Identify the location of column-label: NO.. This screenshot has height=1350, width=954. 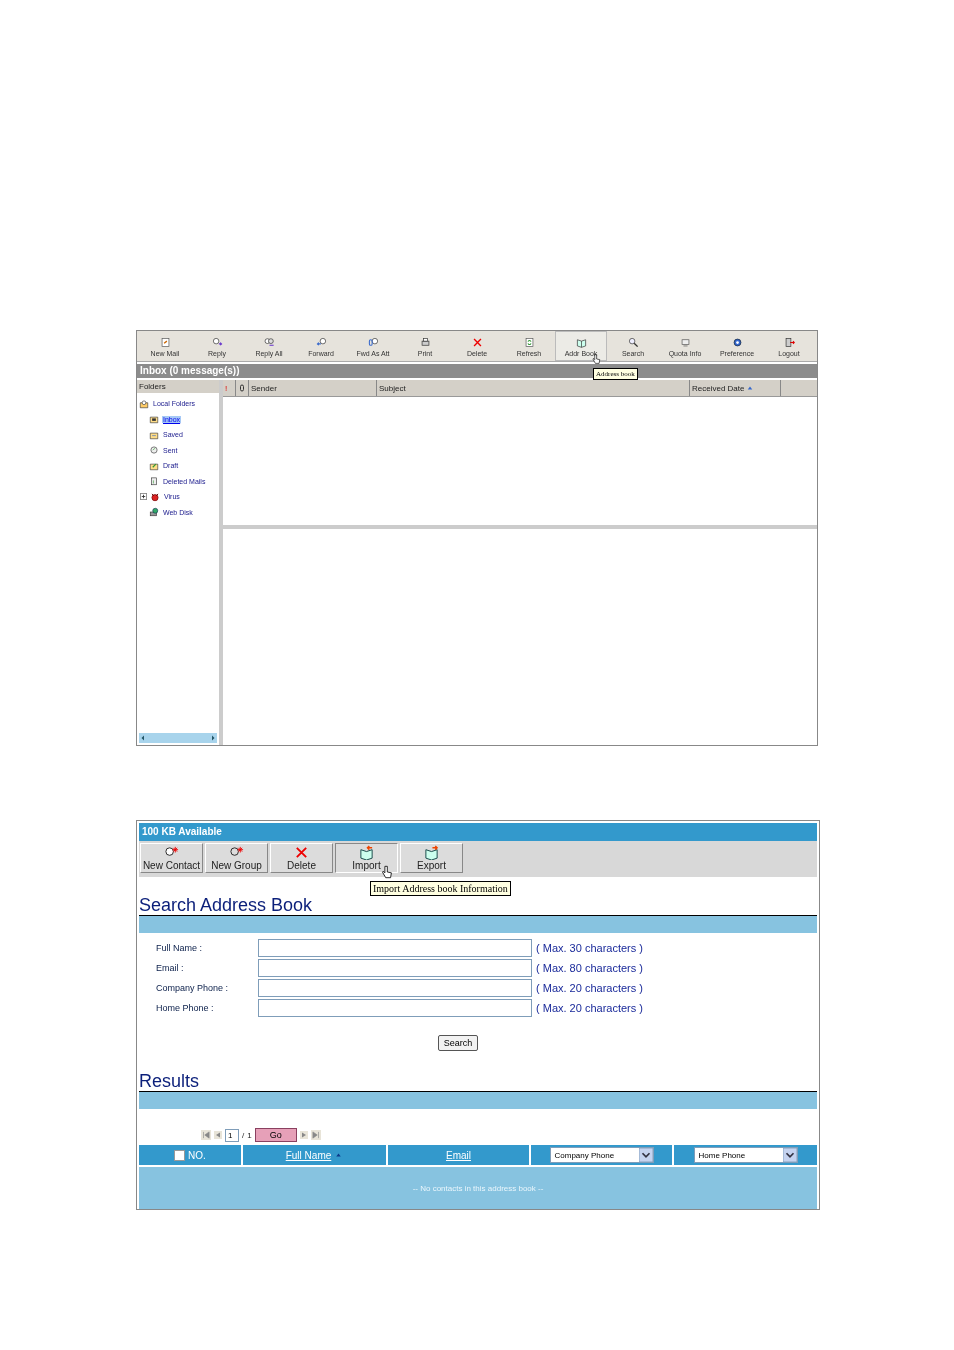
(197, 1155).